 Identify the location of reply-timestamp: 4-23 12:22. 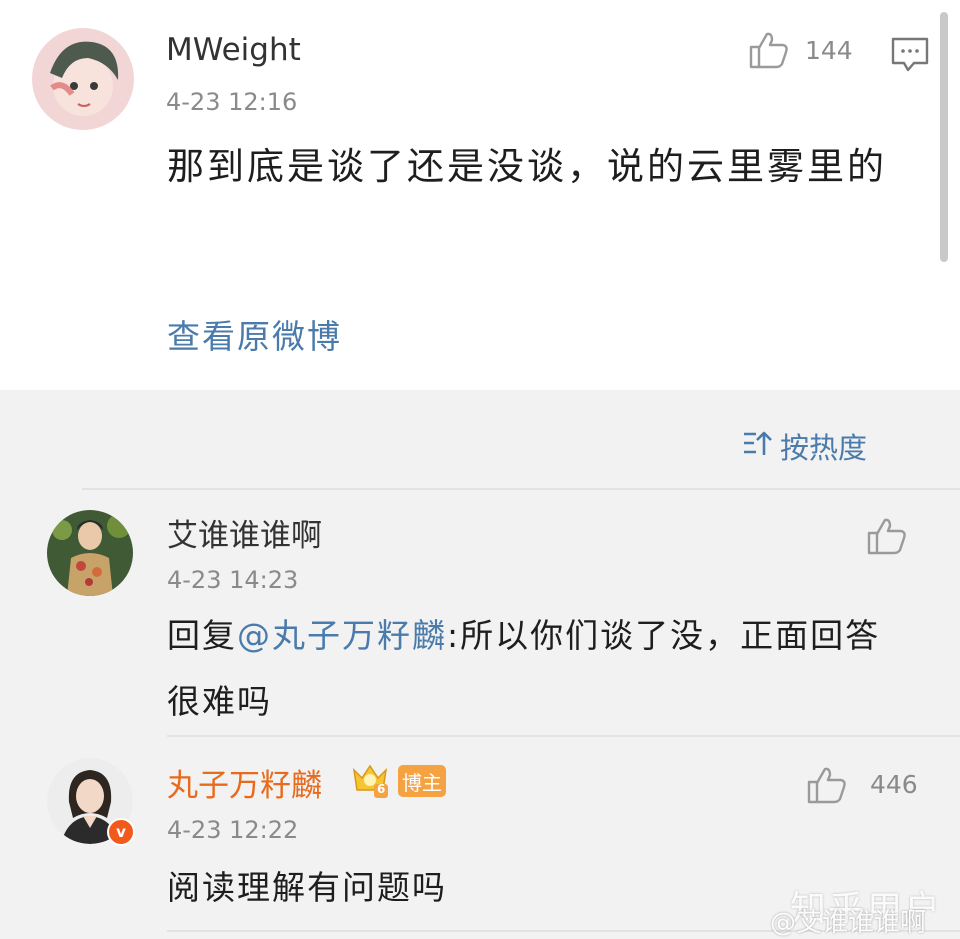
(233, 830).